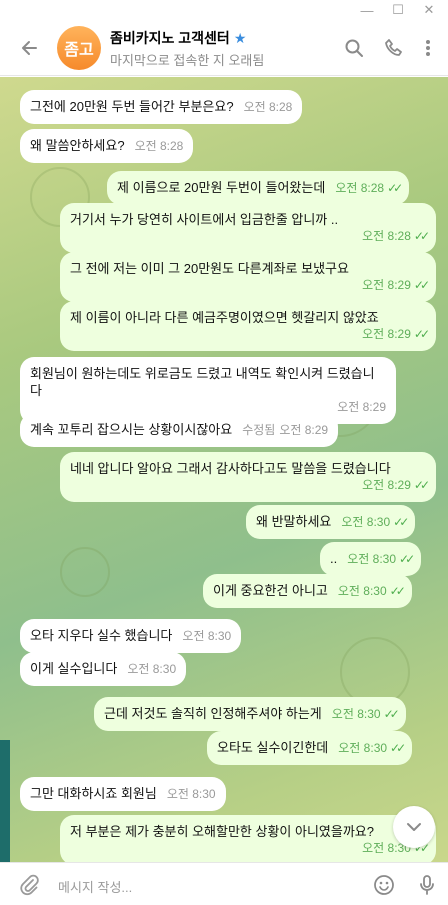 This screenshot has width=448, height=905. What do you see at coordinates (5, 801) in the screenshot?
I see `left-window-edge` at bounding box center [5, 801].